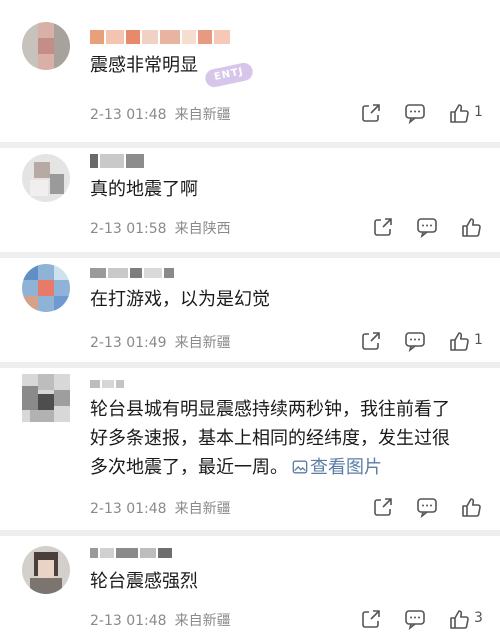 This screenshot has height=643, width=500. I want to click on comment-location: 来自陕西, so click(202, 229).